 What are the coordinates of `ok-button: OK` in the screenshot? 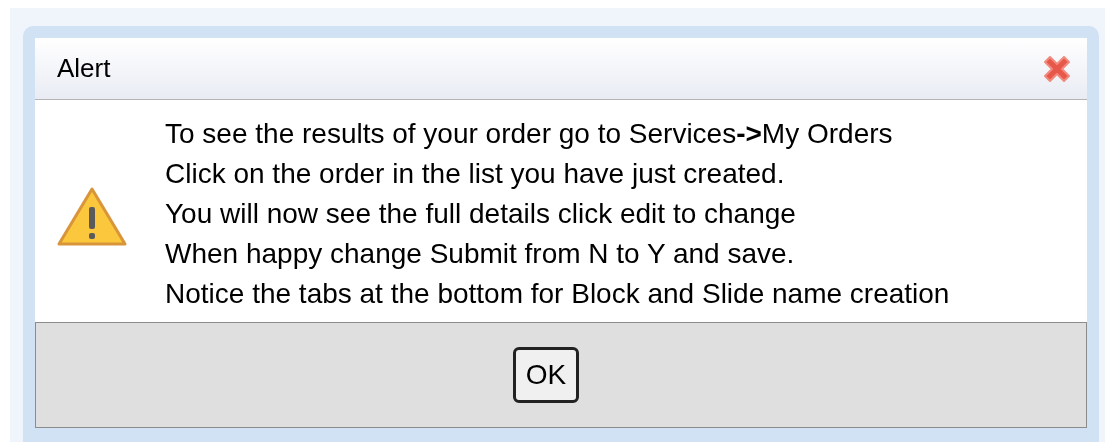 It's located at (546, 375).